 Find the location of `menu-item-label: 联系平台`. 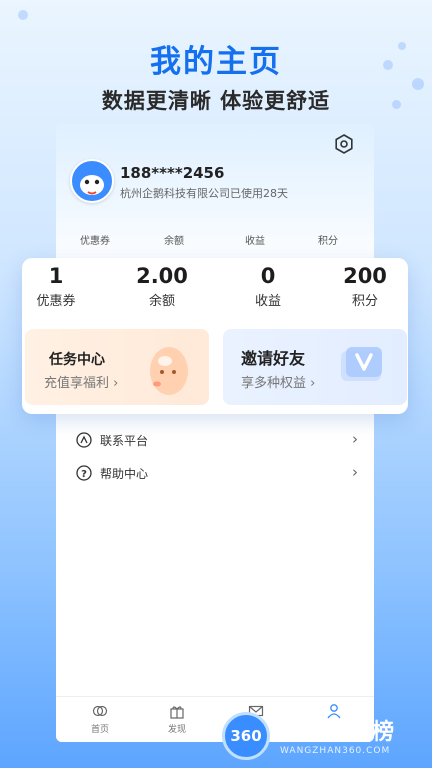

menu-item-label: 联系平台 is located at coordinates (124, 441).